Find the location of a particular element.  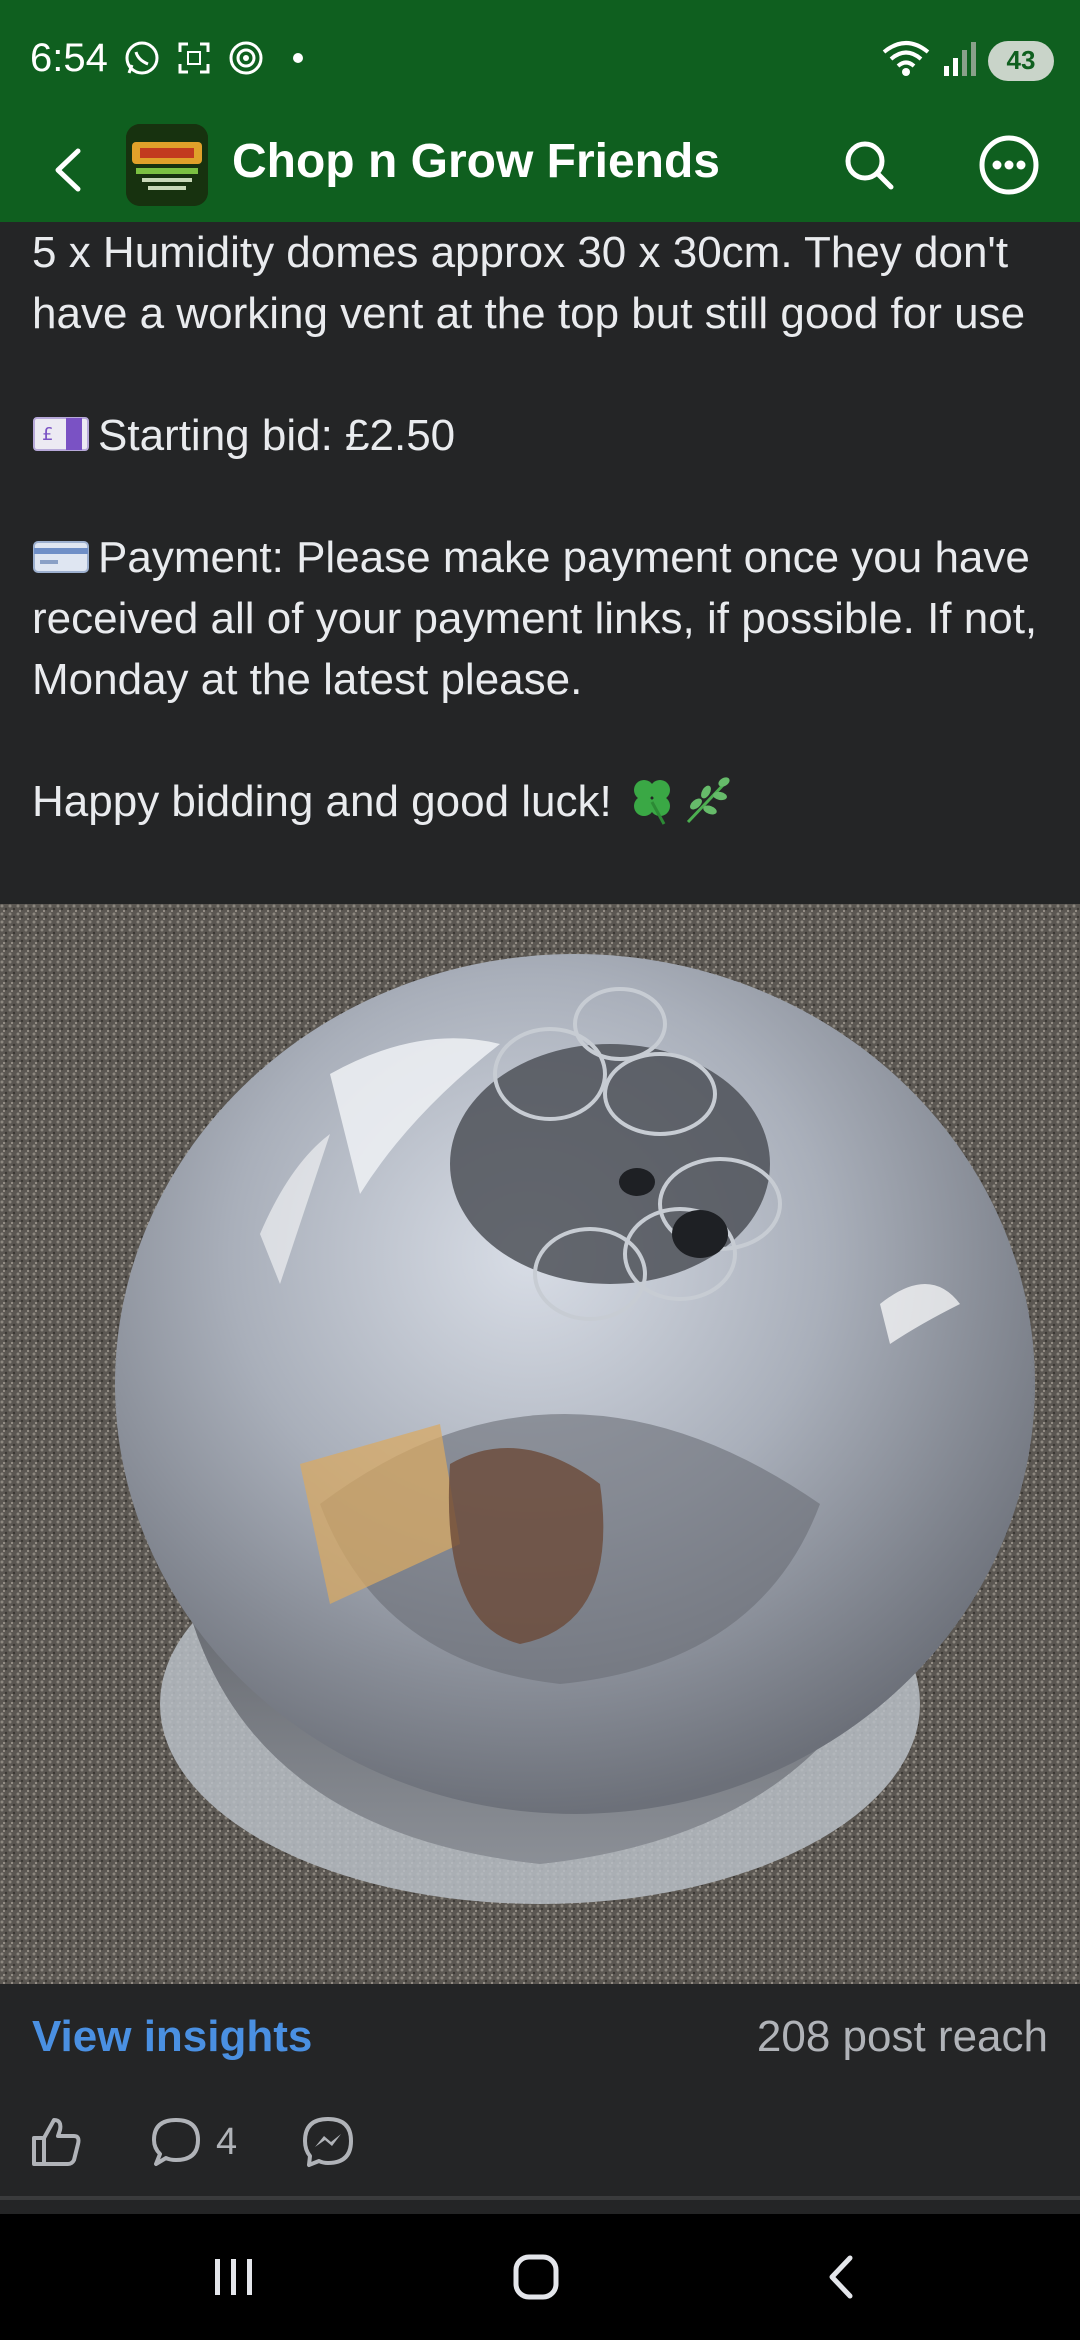

closing-text: Happy bidding and good luck! is located at coordinates (322, 801).